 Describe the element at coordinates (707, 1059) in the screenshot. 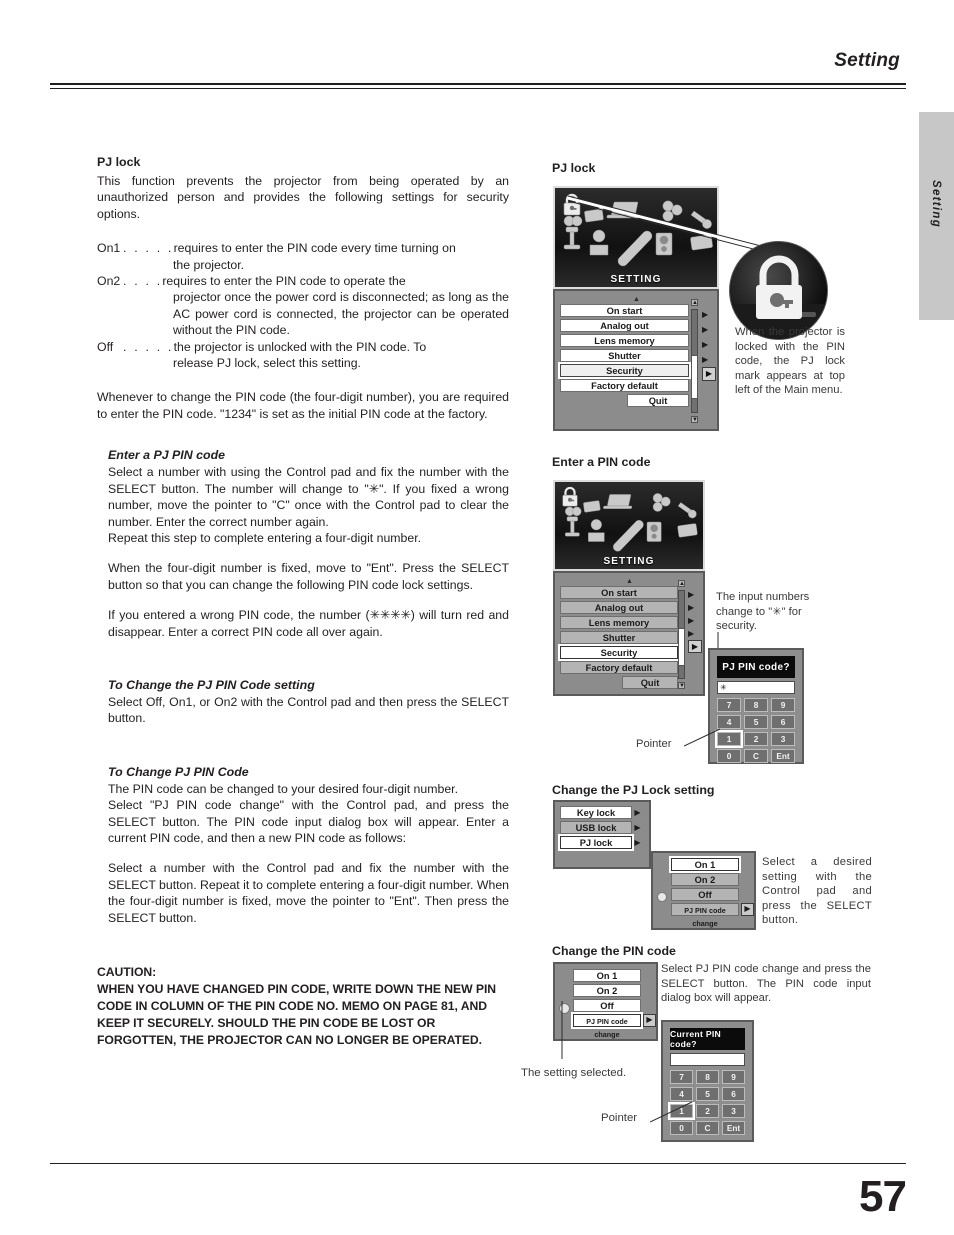

I see `pin-code-input` at that location.